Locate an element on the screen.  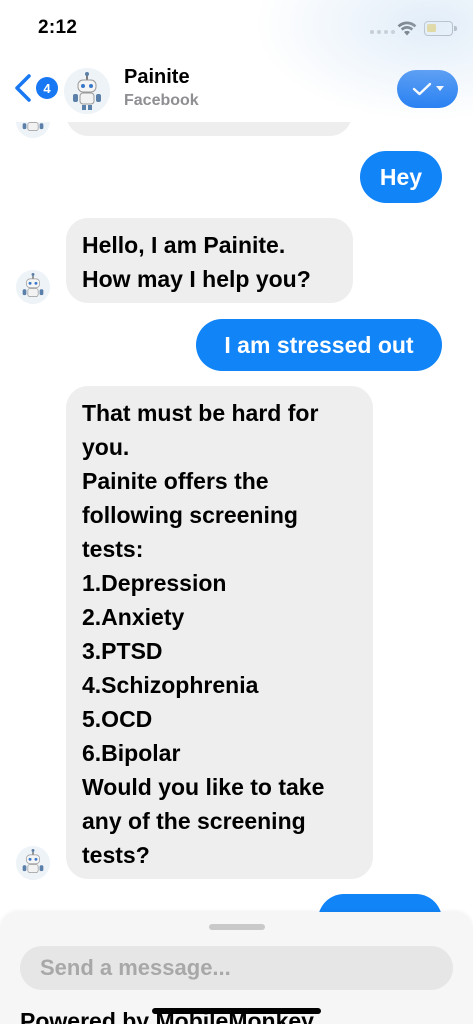
wifi-icon is located at coordinates (407, 28).